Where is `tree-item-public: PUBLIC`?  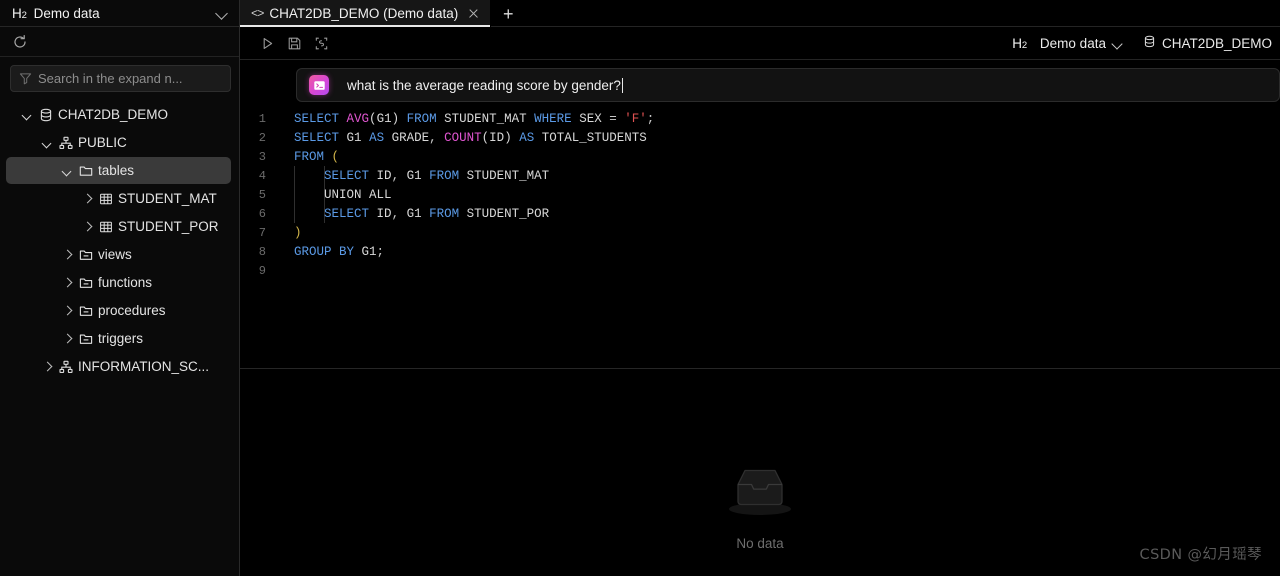 tree-item-public: PUBLIC is located at coordinates (118, 142).